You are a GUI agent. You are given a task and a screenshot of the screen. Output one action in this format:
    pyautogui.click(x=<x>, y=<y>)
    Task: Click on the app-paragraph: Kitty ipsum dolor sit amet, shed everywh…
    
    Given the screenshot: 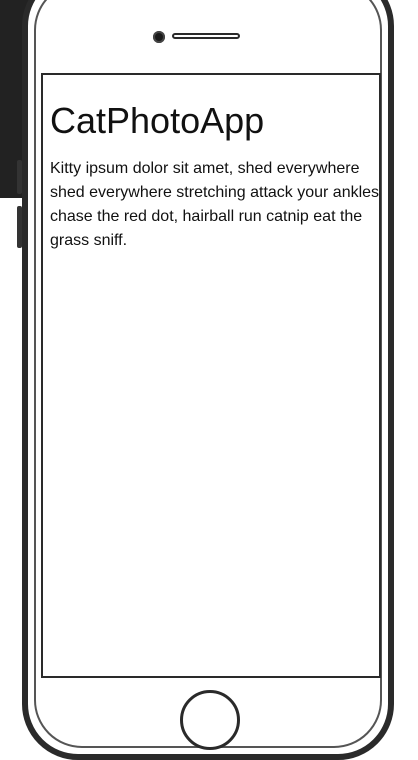 What is the action you would take?
    pyautogui.click(x=215, y=204)
    